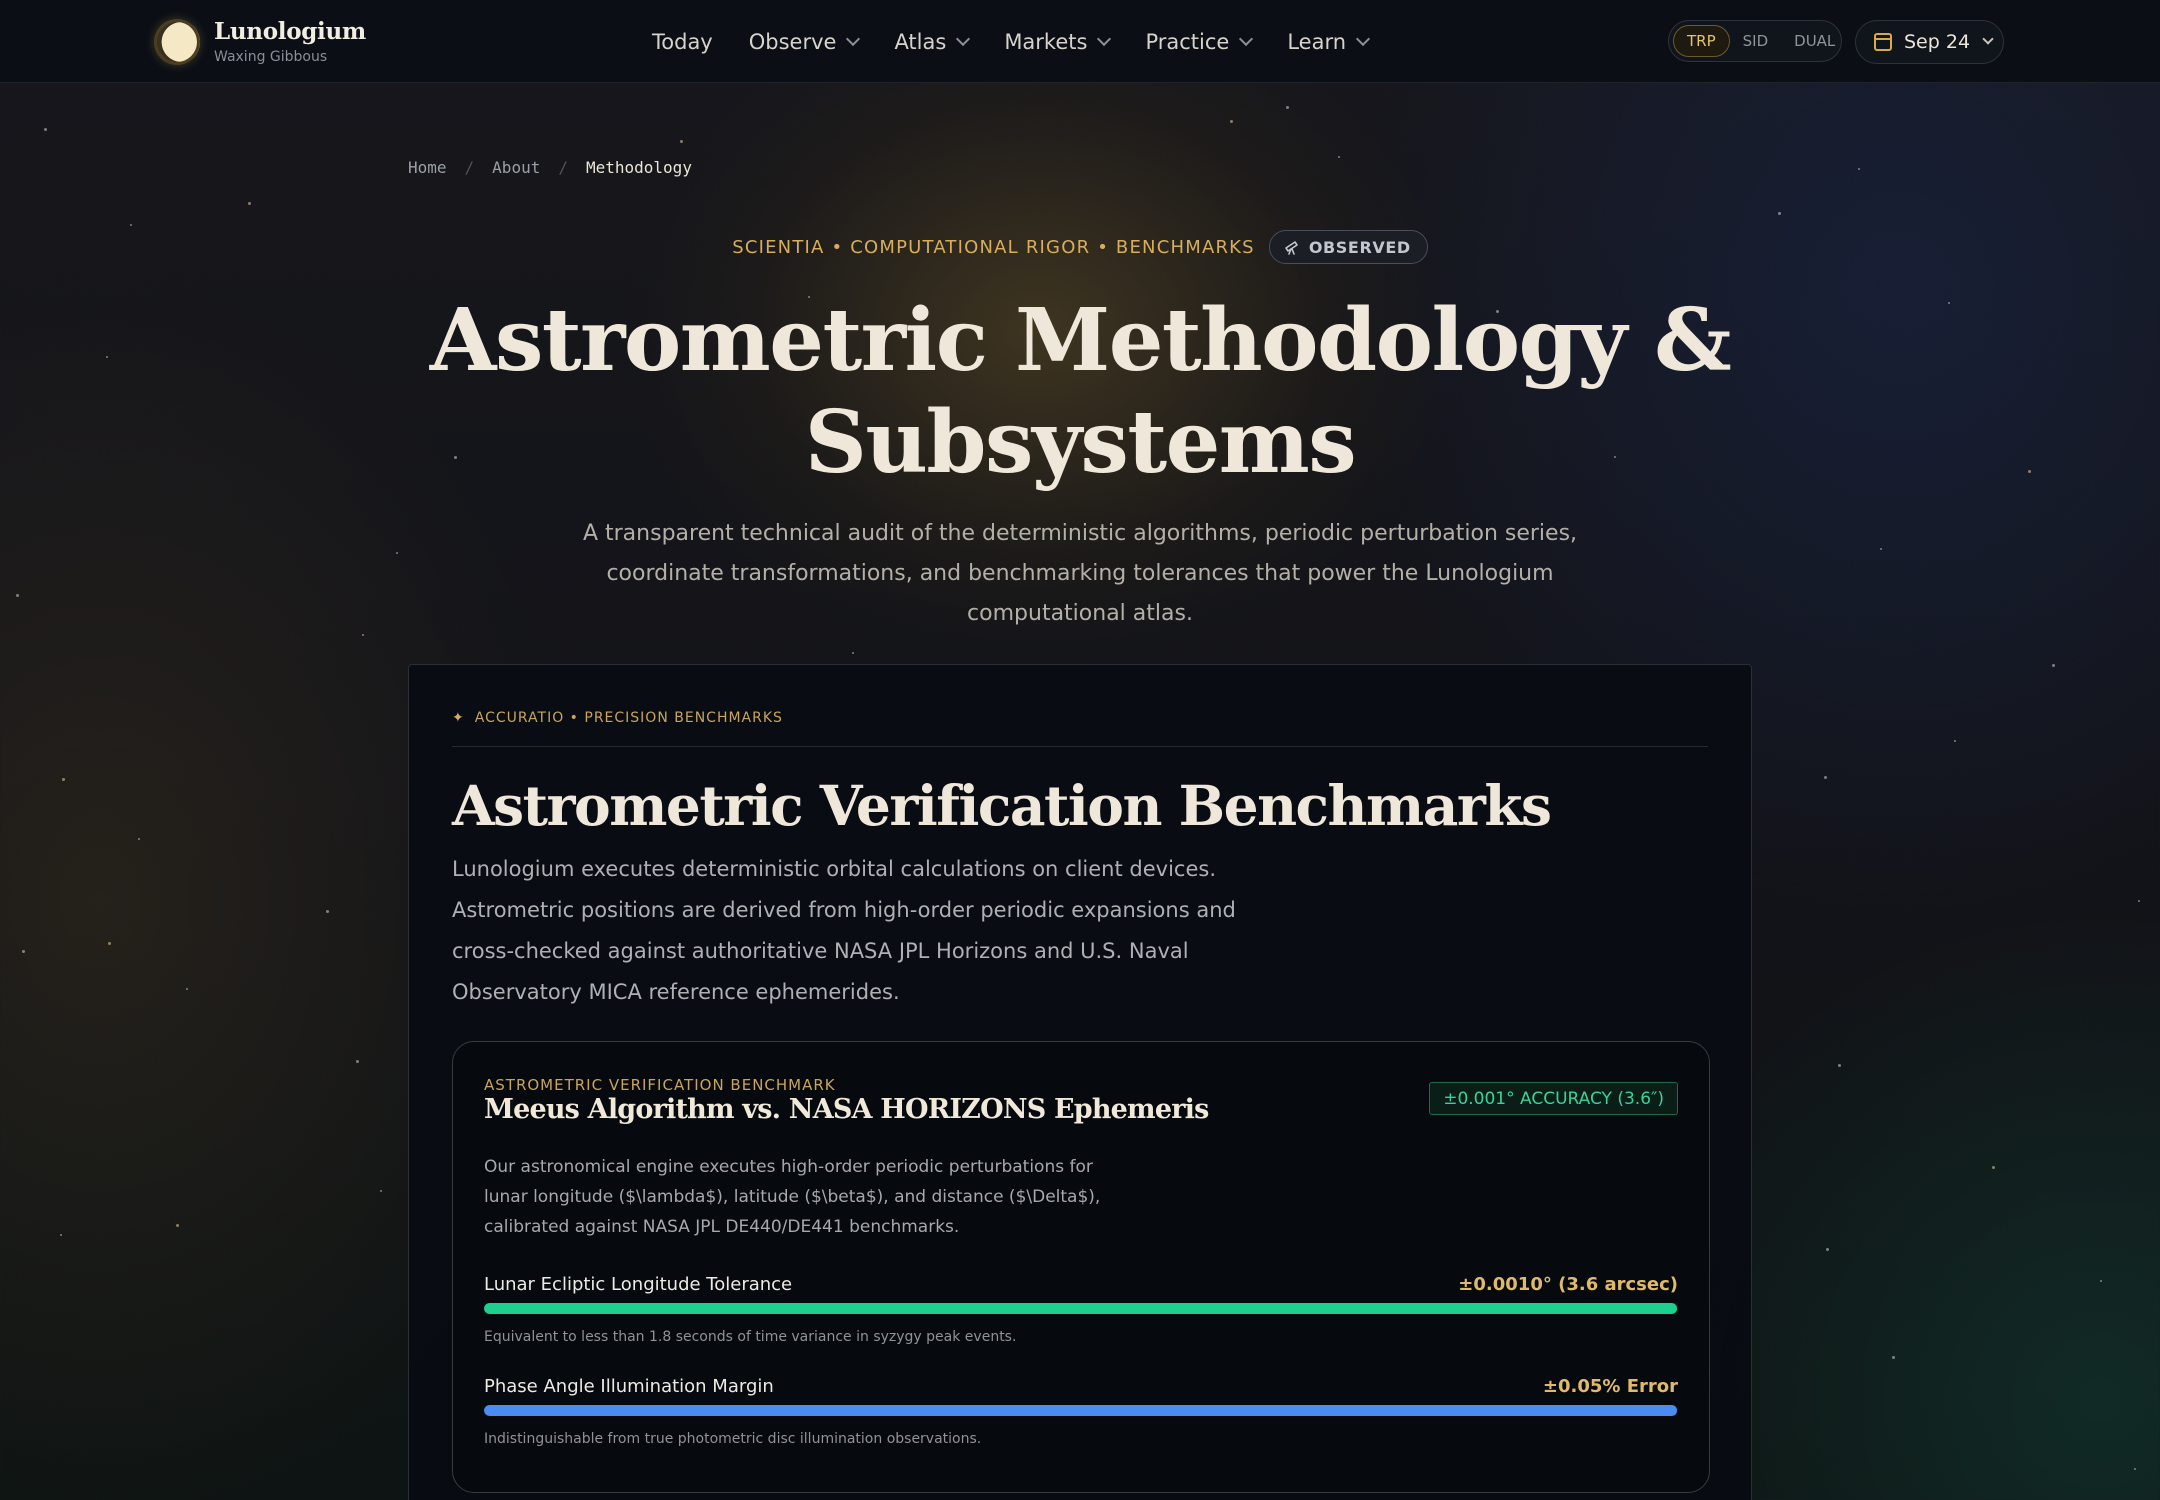 This screenshot has height=1500, width=2160. What do you see at coordinates (1046, 41) in the screenshot?
I see `menu-item-label: Markets` at bounding box center [1046, 41].